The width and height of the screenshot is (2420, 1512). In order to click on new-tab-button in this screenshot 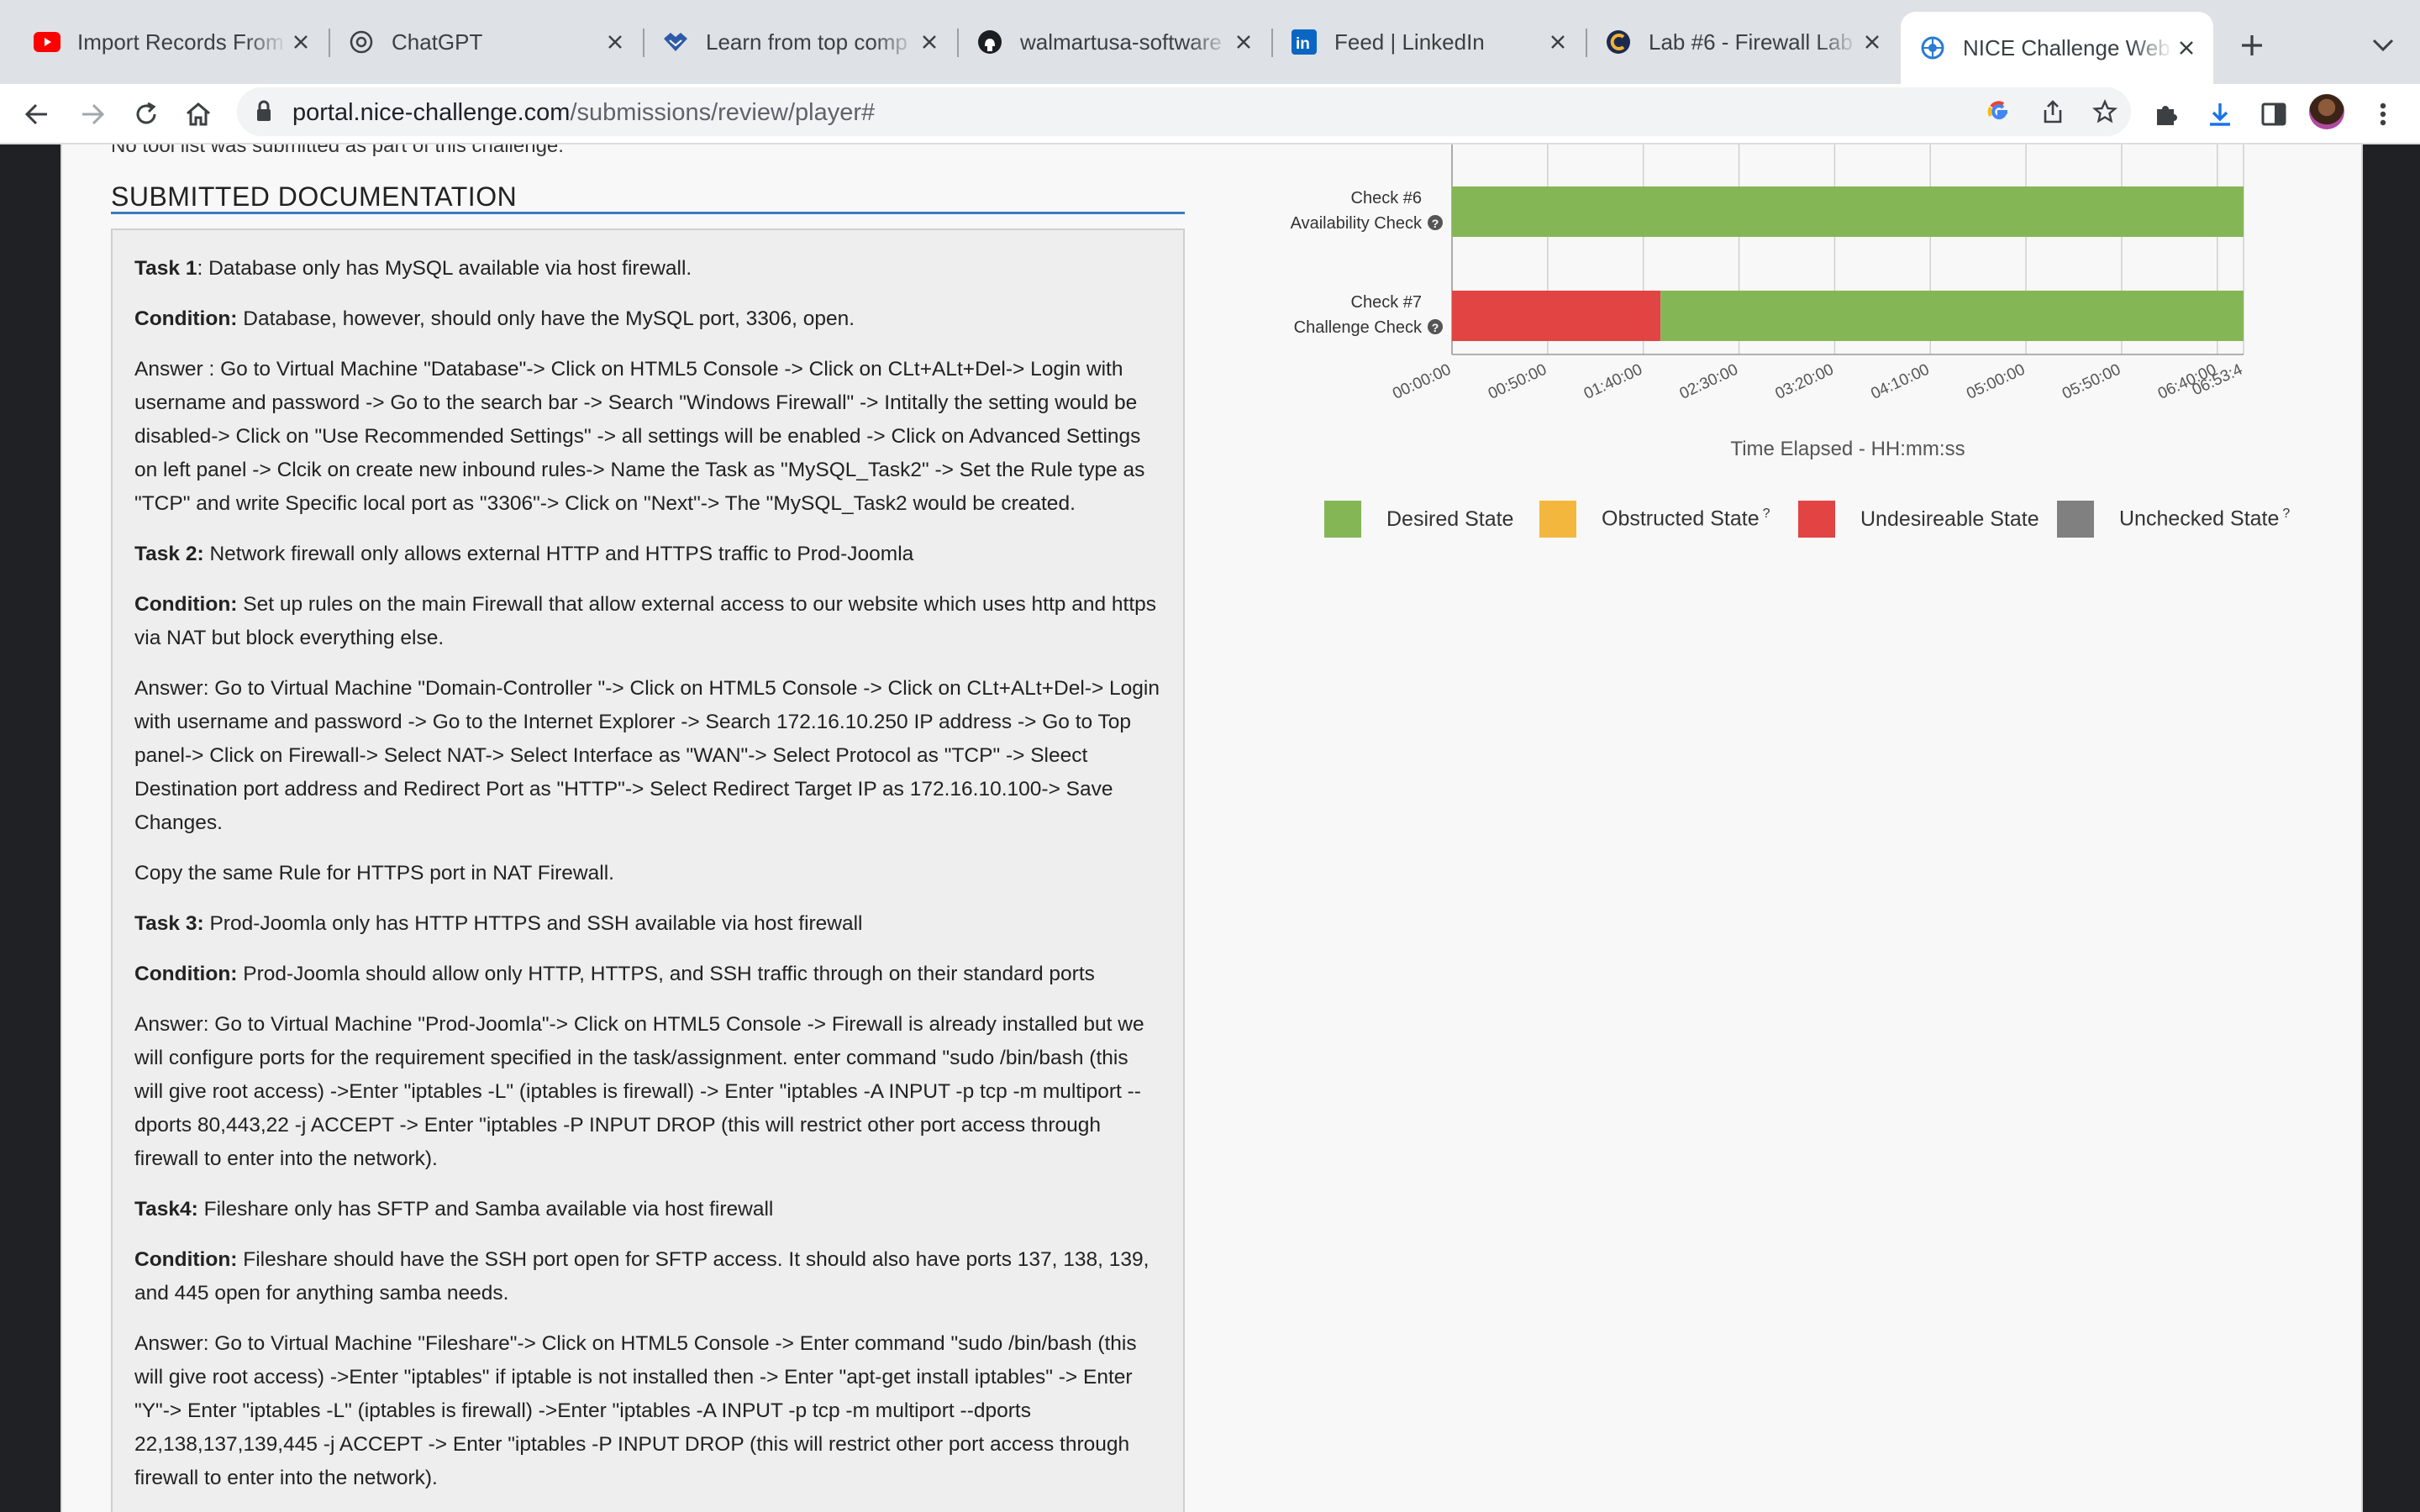, I will do `click(2252, 45)`.